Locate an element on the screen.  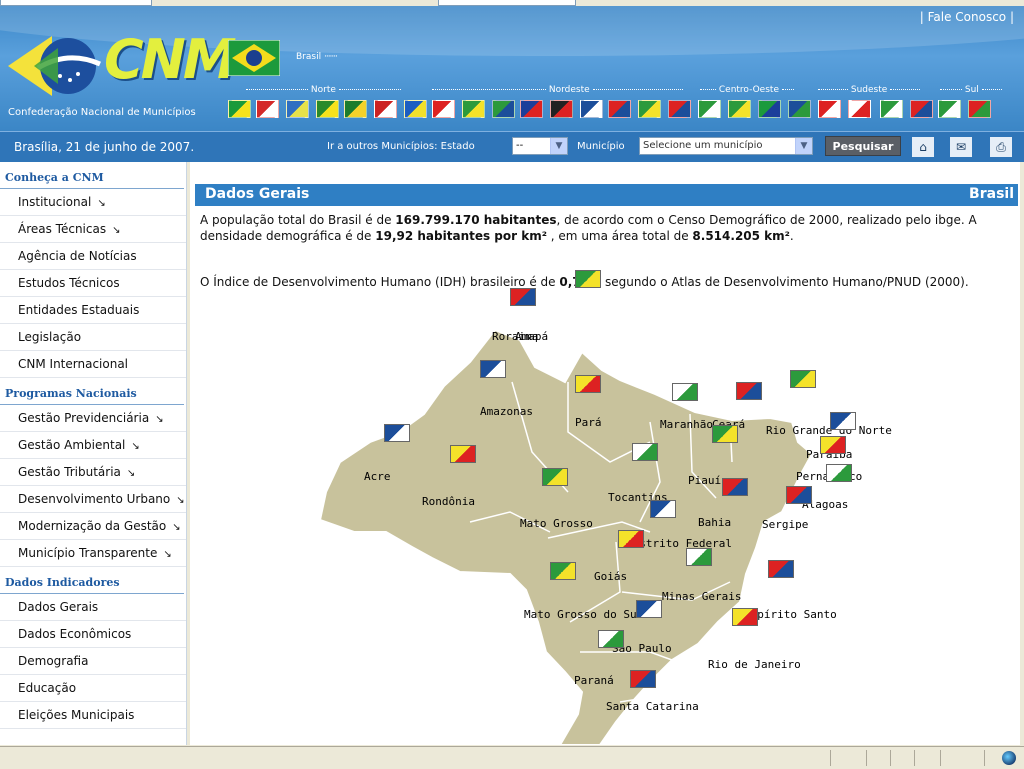
sidebar-item: CNM Internacional is located at coordinates (93, 364).